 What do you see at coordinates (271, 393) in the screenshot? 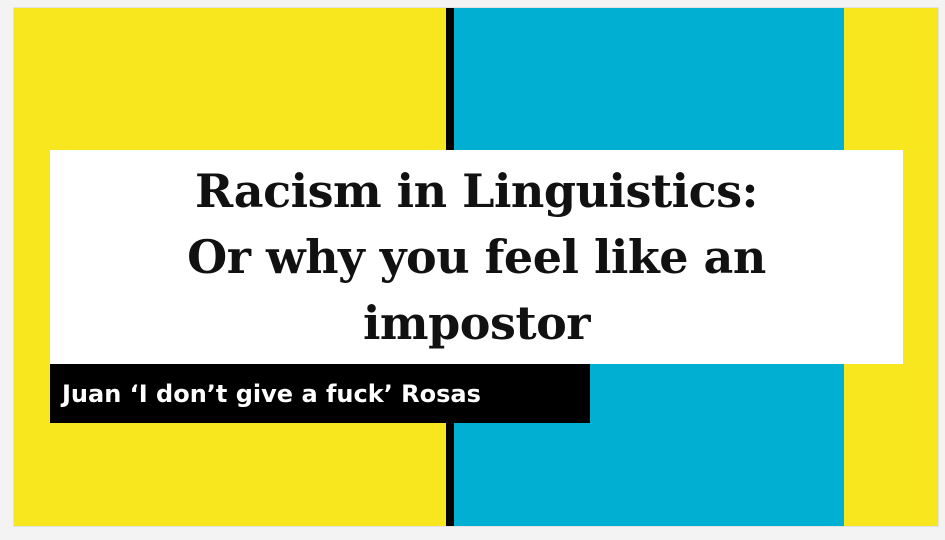
I see `slide-subtitle: Juan ‘I don’t give a fuck’ Rosas` at bounding box center [271, 393].